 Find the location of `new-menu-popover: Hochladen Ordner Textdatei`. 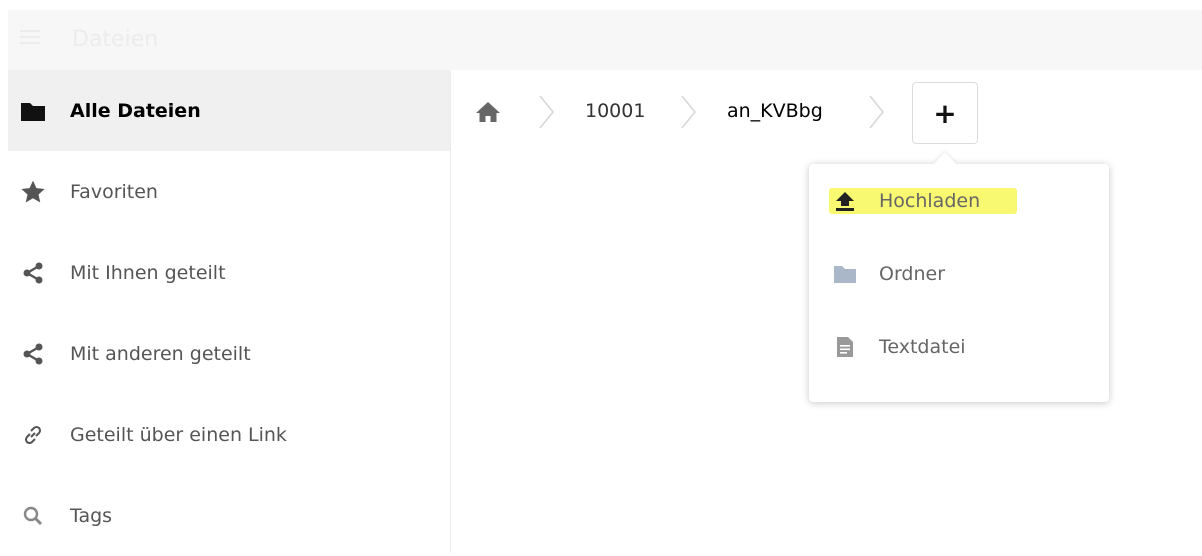

new-menu-popover: Hochladen Ordner Textdatei is located at coordinates (959, 277).